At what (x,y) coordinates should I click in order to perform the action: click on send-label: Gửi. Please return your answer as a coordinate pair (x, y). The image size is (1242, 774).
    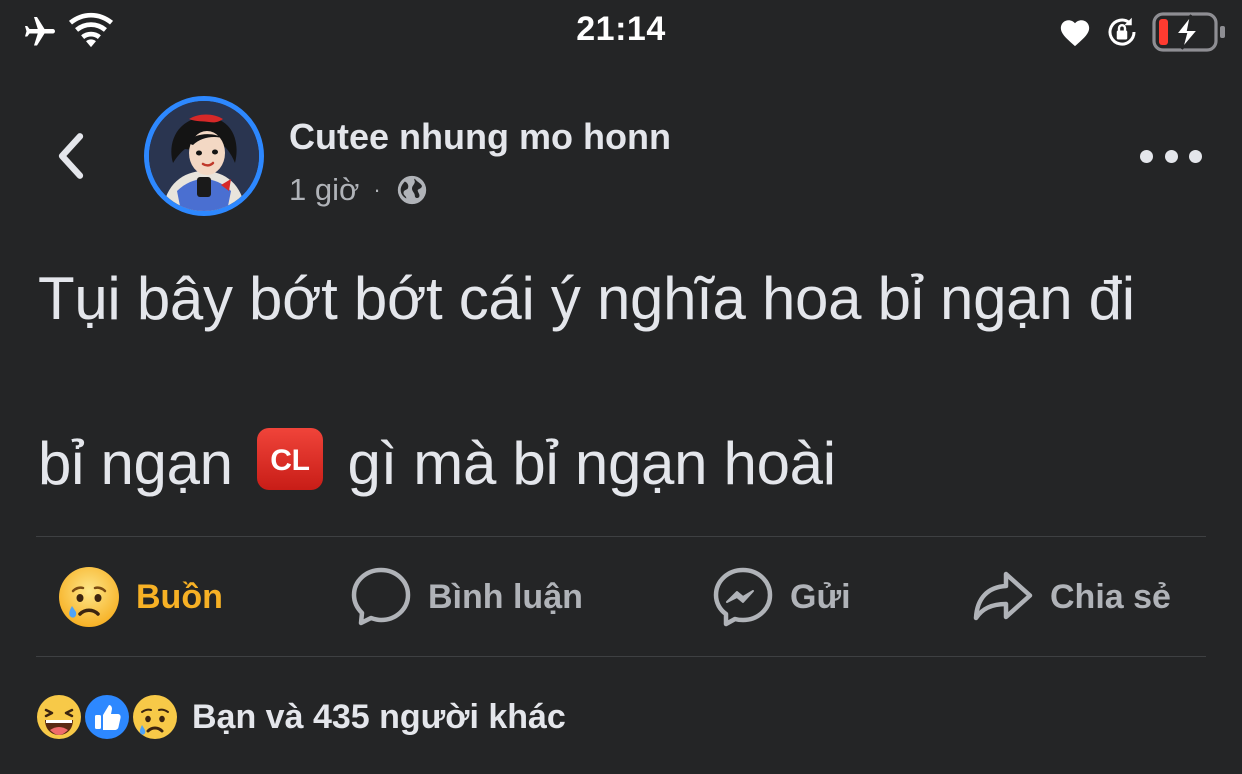
    Looking at the image, I should click on (820, 596).